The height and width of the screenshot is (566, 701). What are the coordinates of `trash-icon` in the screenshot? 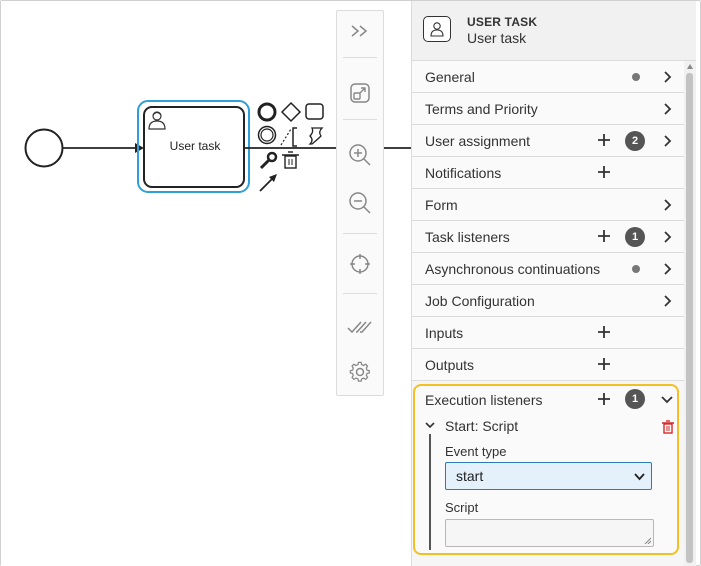 It's located at (290, 160).